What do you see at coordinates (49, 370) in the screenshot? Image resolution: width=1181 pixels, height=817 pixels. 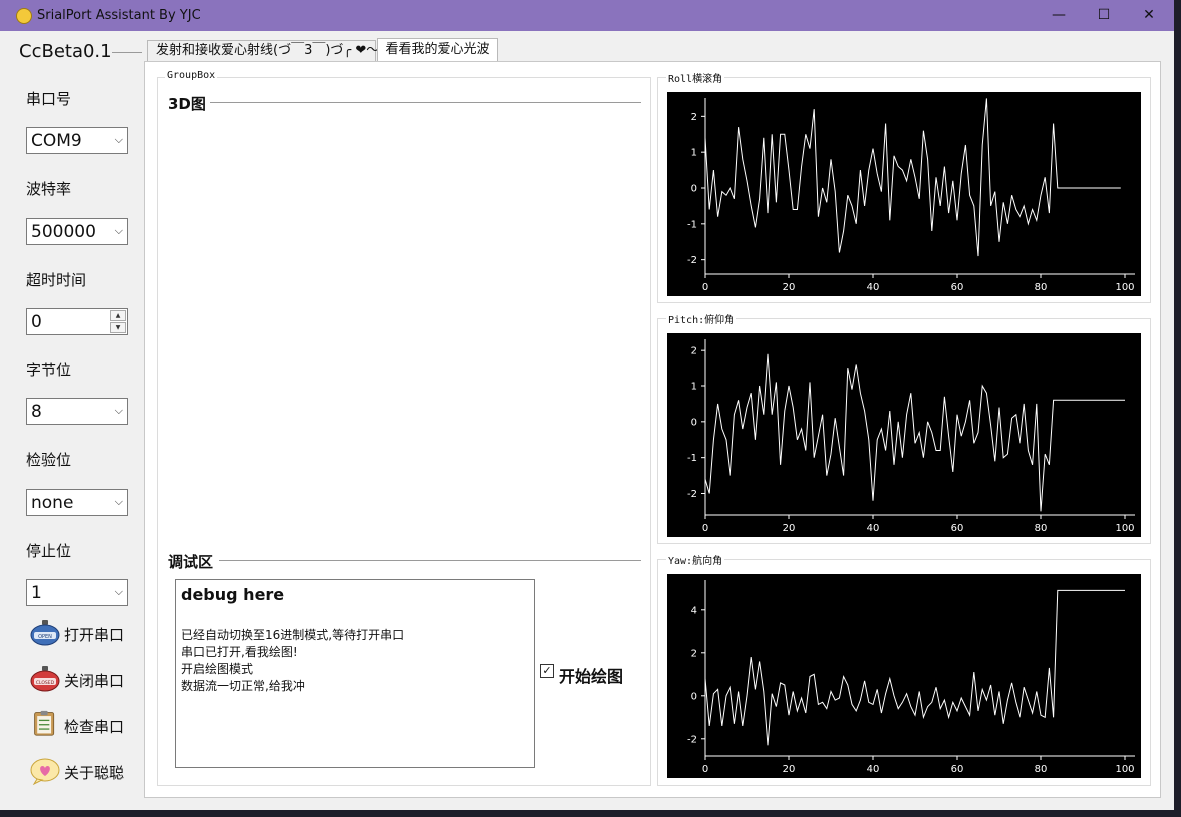 I see `databits-label: 字节位` at bounding box center [49, 370].